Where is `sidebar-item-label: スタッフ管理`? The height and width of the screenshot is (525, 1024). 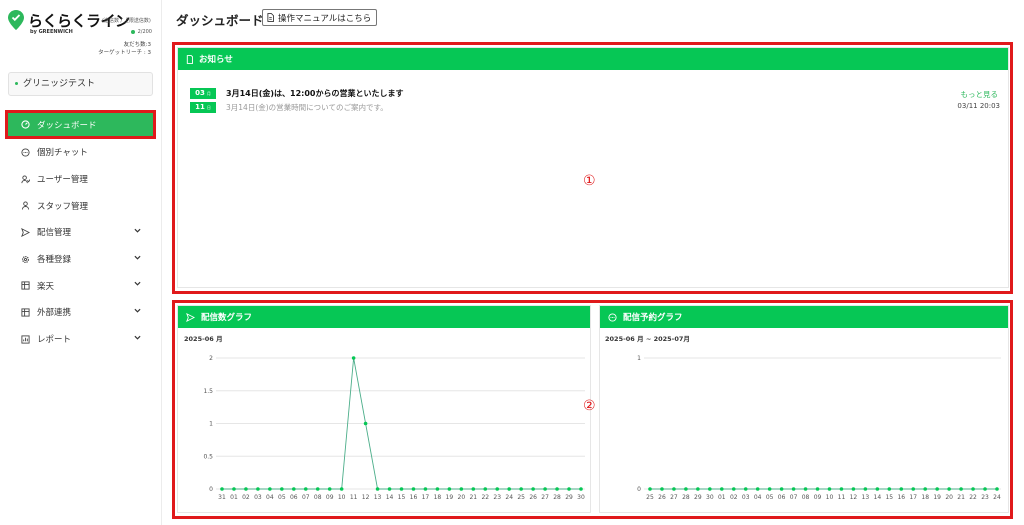
sidebar-item-label: スタッフ管理 is located at coordinates (63, 206).